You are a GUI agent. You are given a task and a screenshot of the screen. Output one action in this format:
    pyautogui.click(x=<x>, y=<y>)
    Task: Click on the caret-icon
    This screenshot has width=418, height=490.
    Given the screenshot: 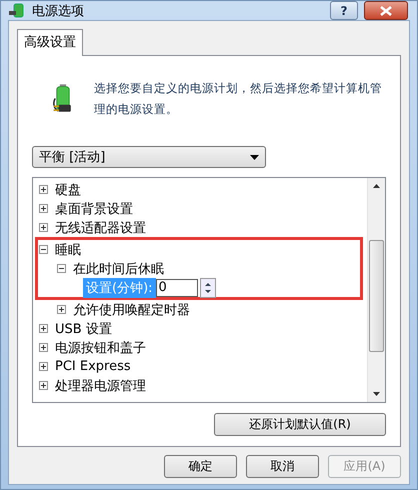 What is the action you would take?
    pyautogui.click(x=254, y=157)
    